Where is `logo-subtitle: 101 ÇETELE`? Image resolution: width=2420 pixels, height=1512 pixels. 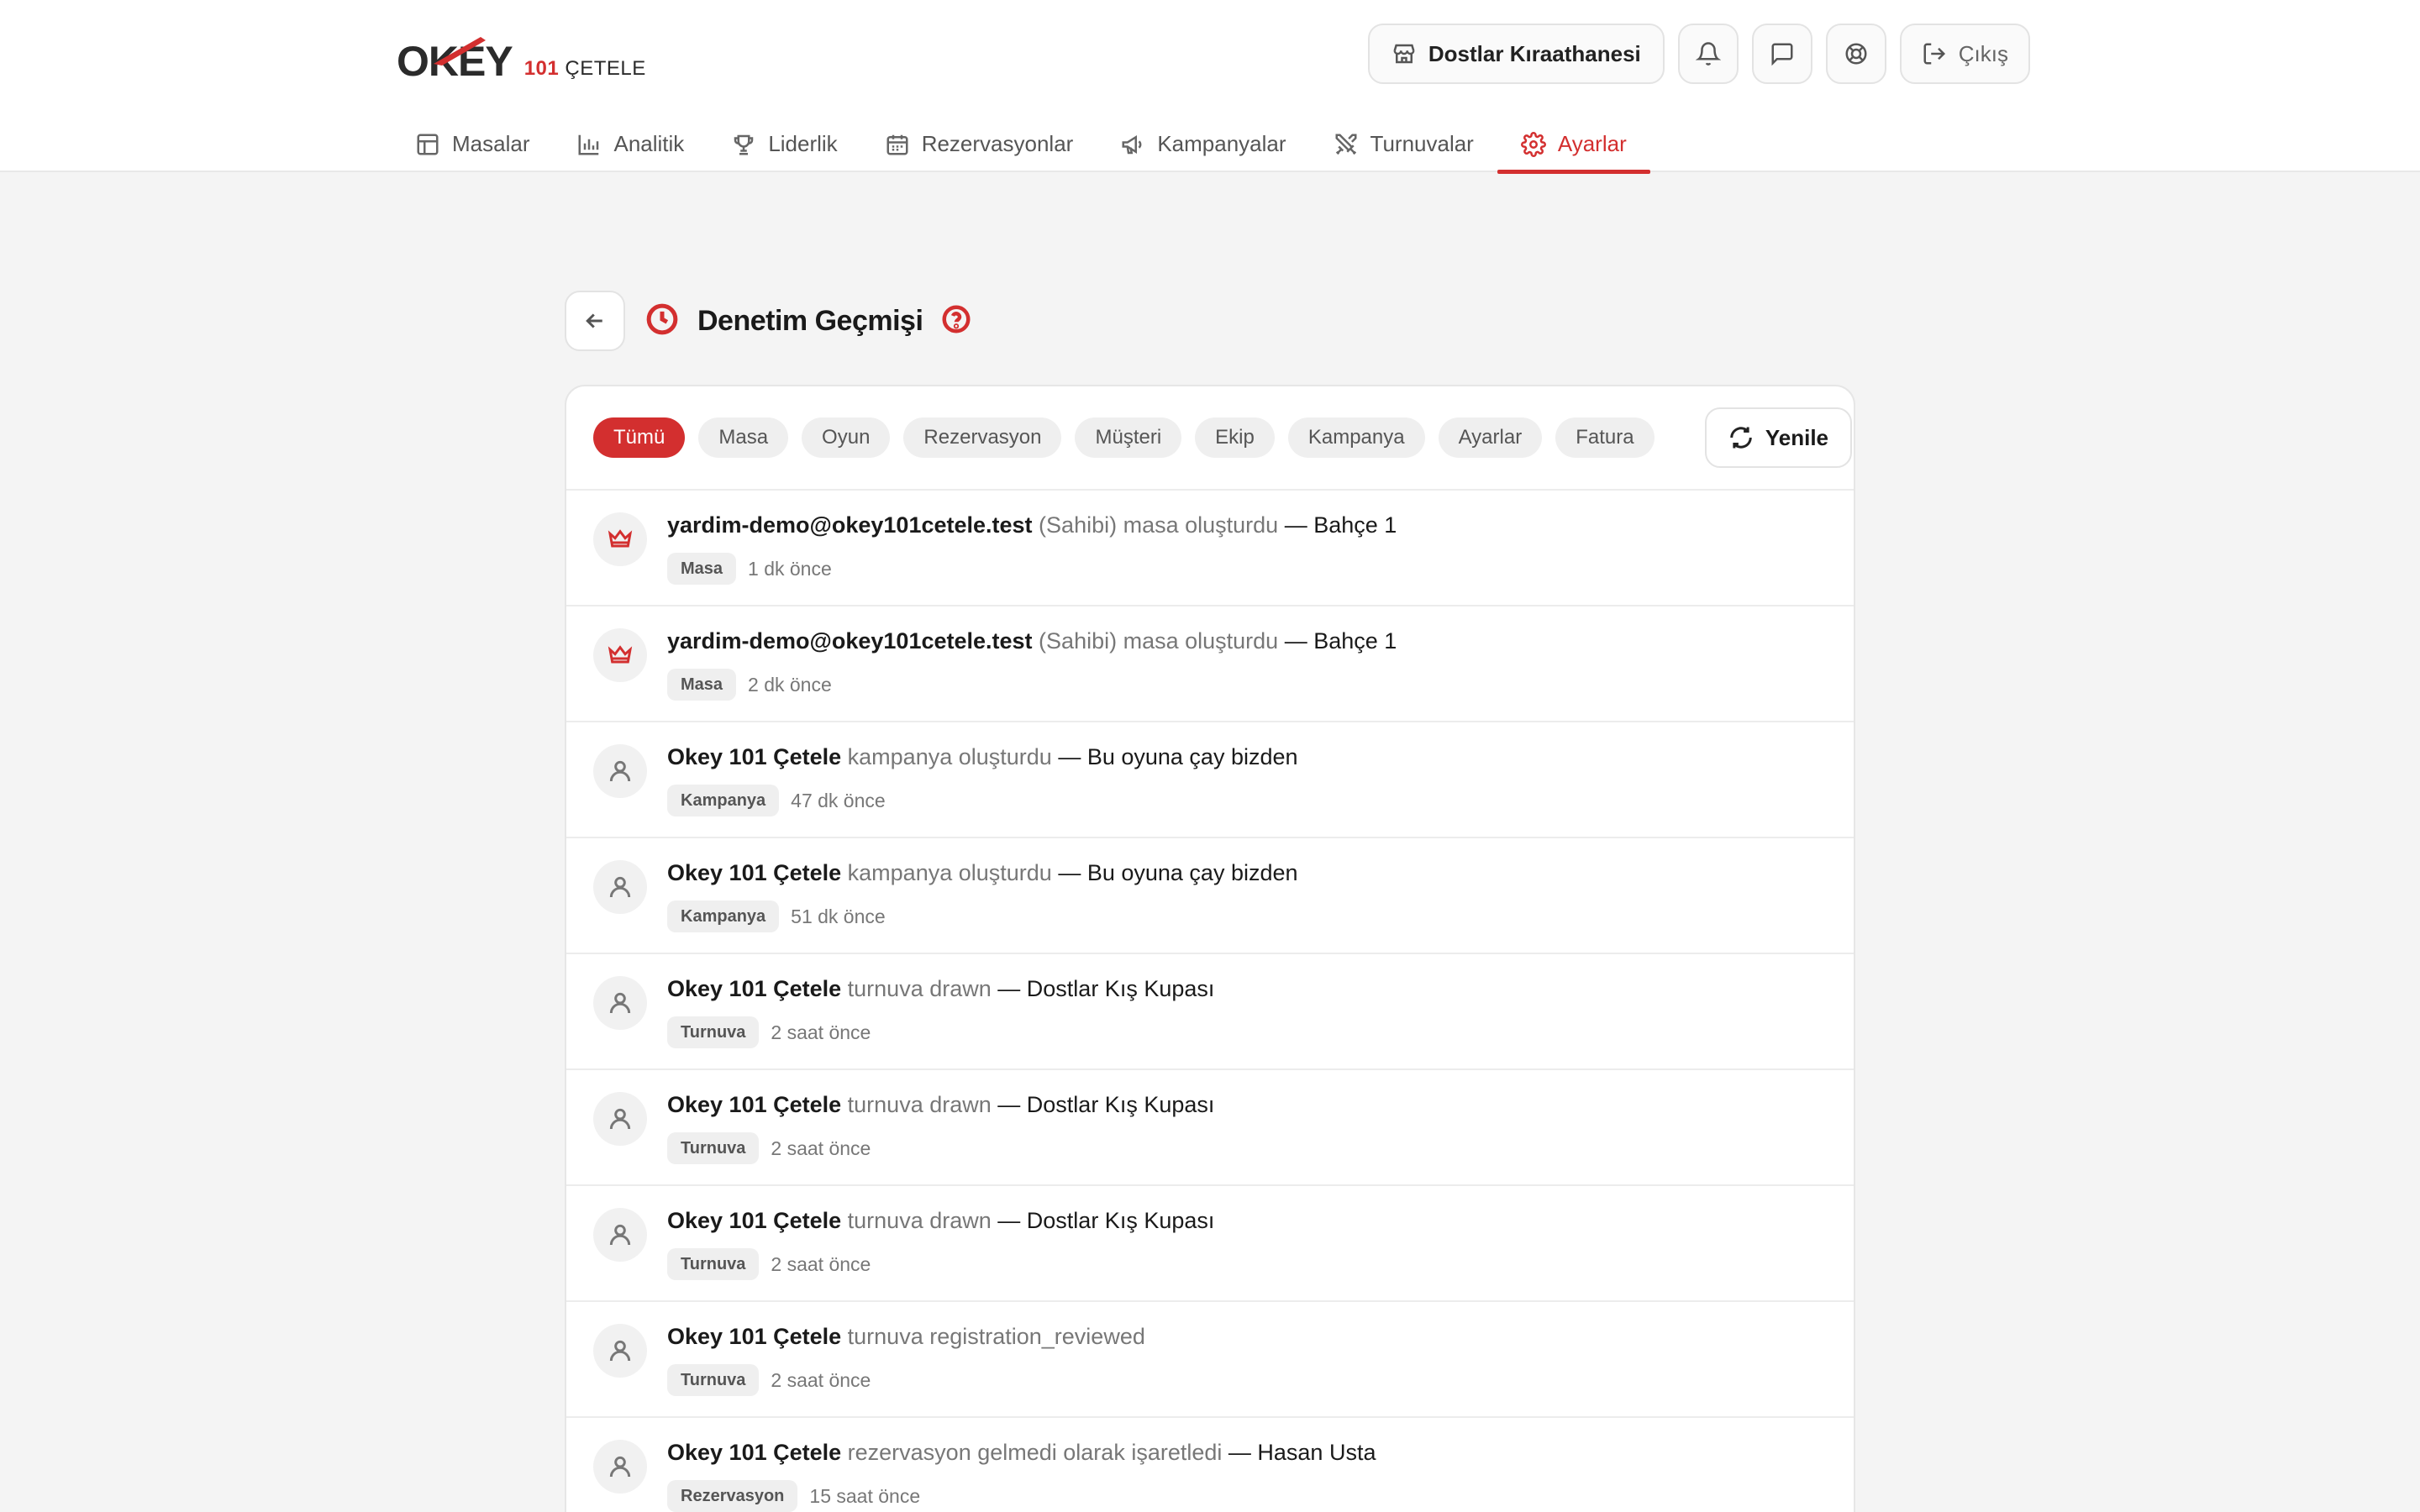 logo-subtitle: 101 ÇETELE is located at coordinates (584, 68).